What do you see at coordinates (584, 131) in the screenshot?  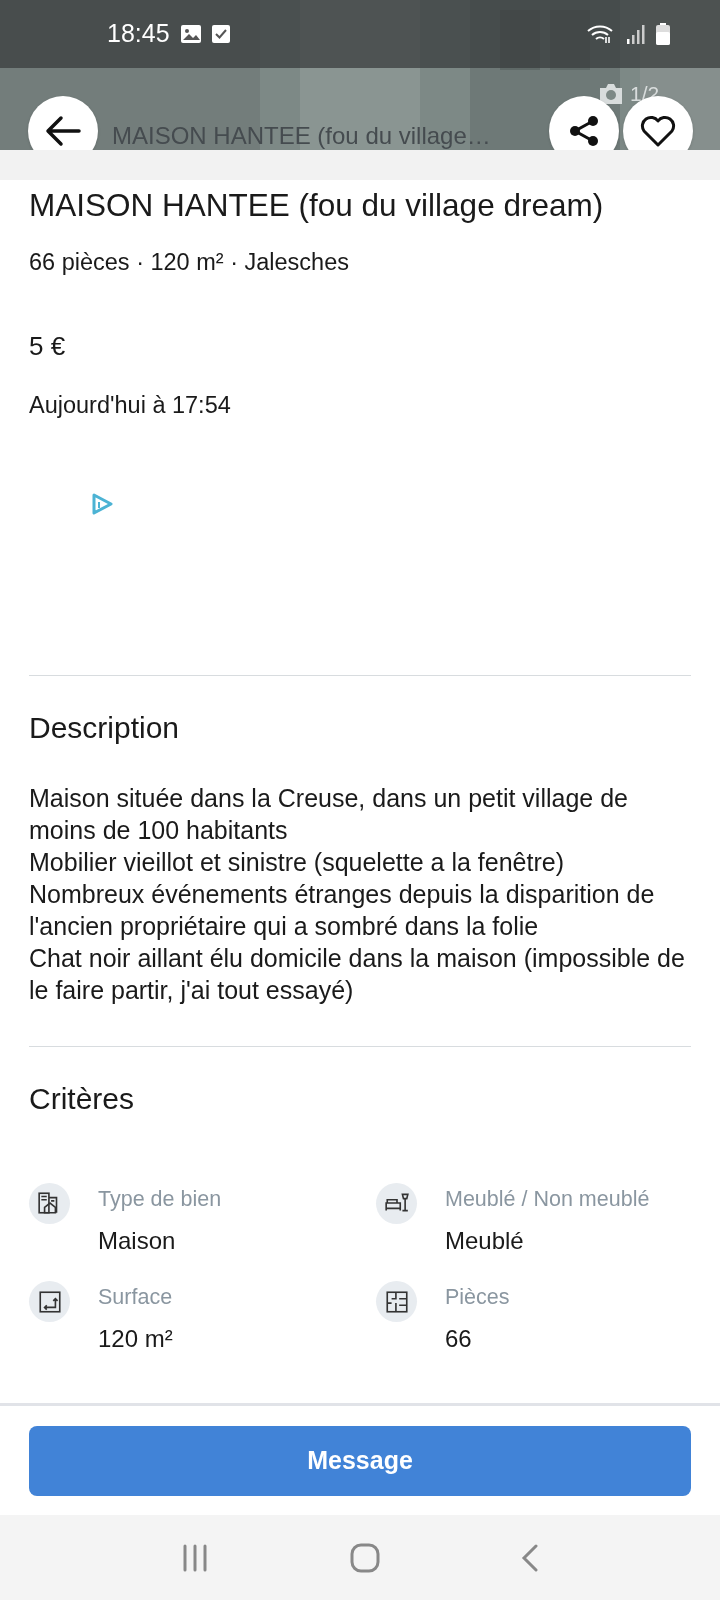 I see `share-icon` at bounding box center [584, 131].